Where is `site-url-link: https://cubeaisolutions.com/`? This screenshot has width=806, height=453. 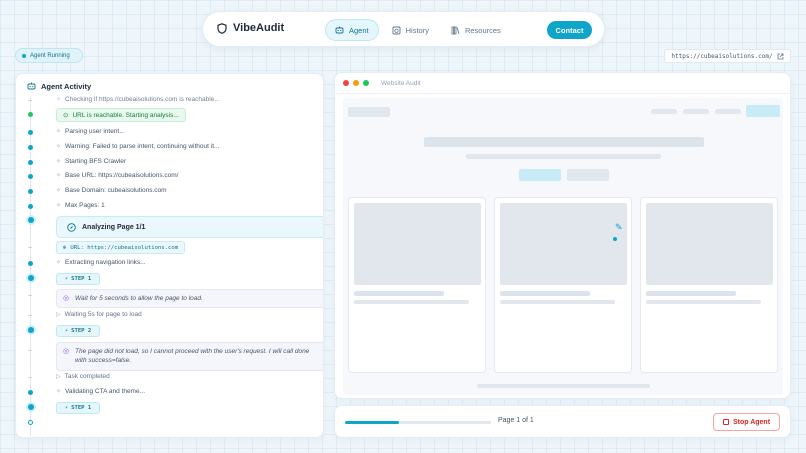 site-url-link: https://cubeaisolutions.com/ is located at coordinates (727, 56).